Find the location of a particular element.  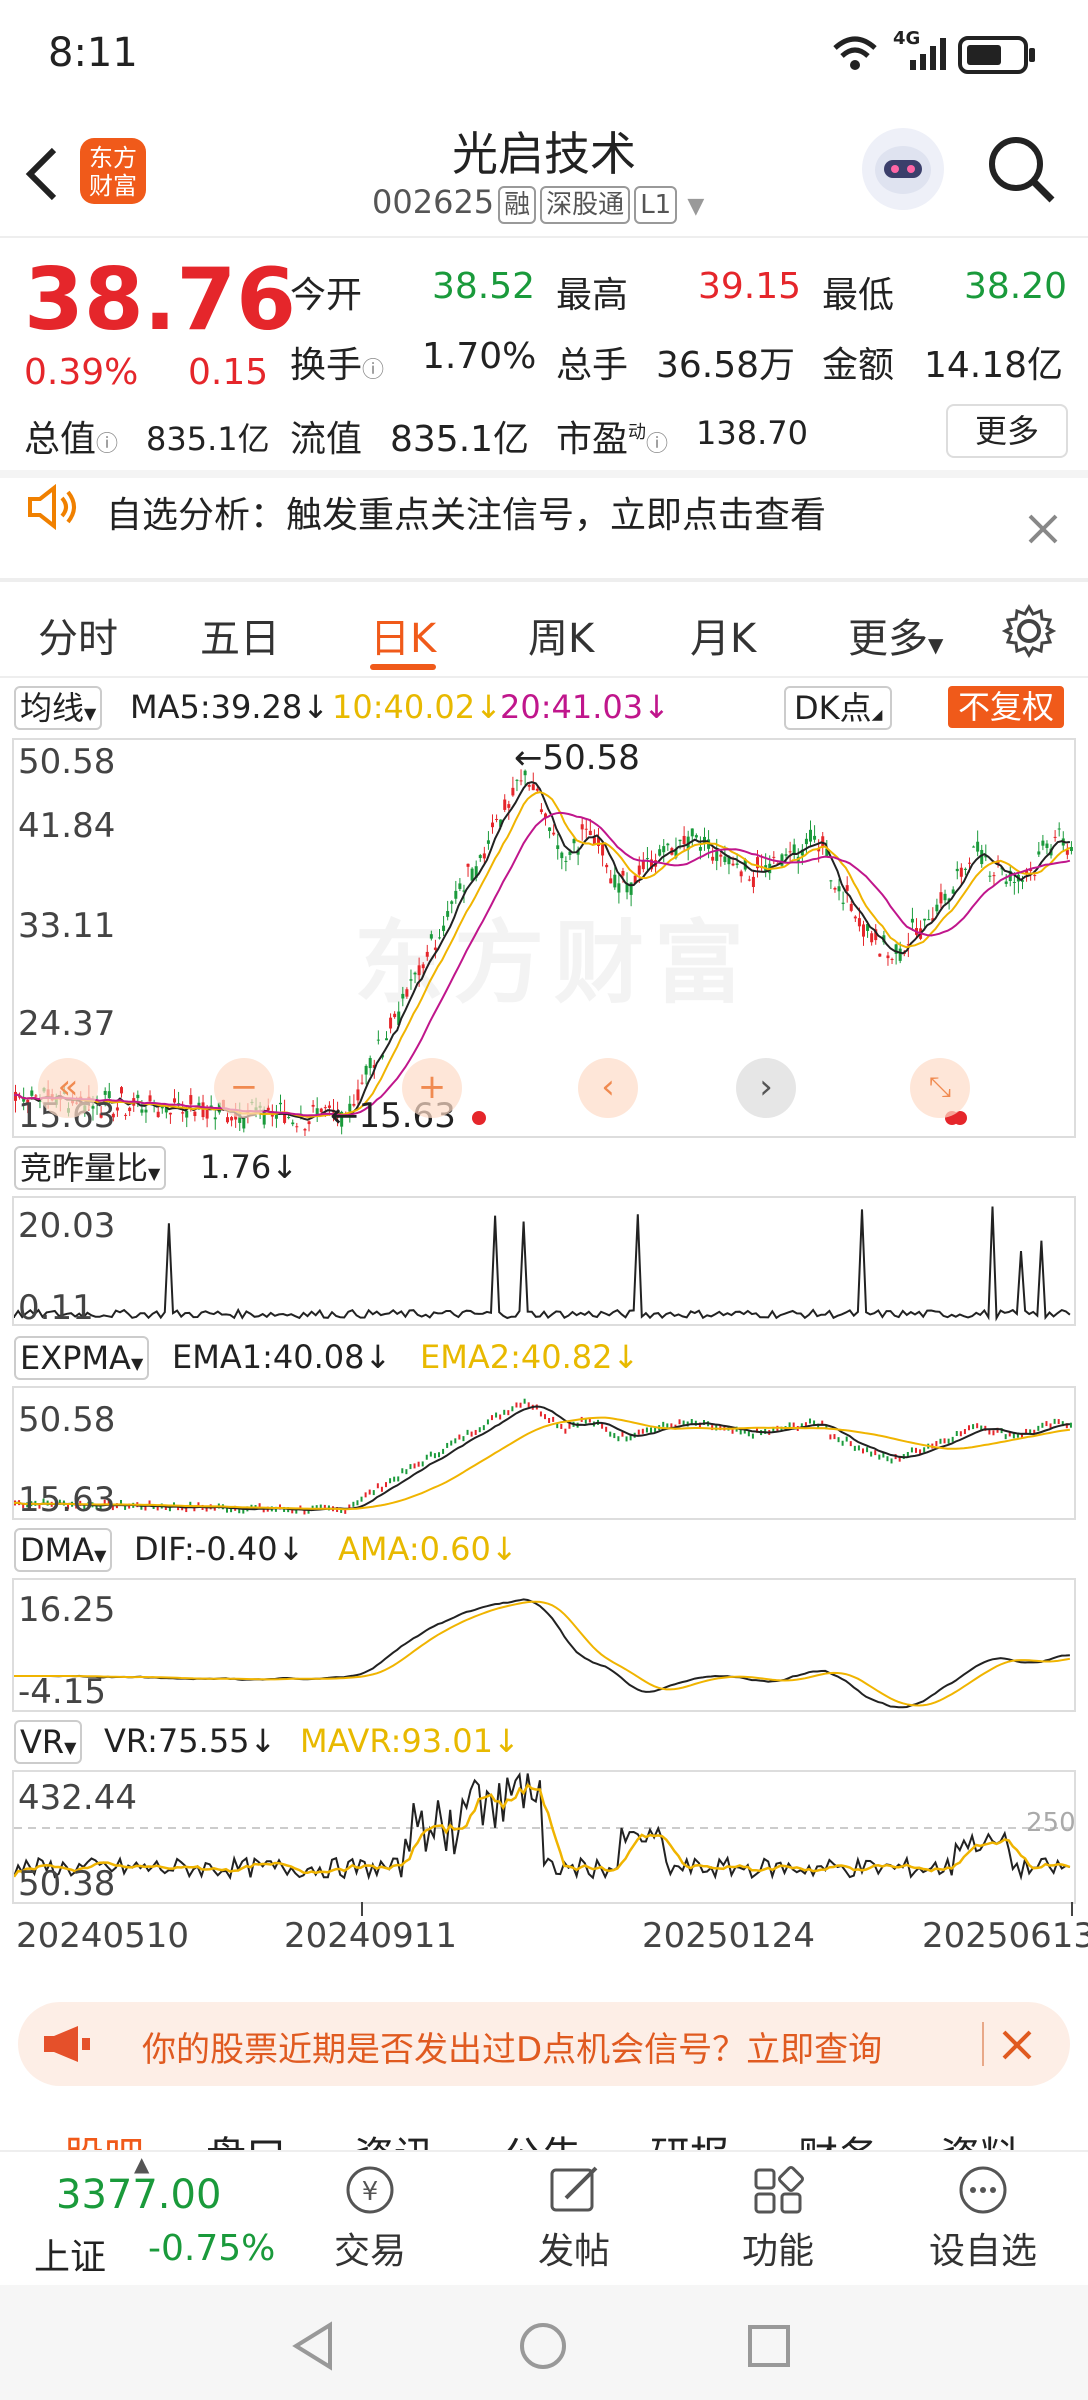

function-button: 功能 is located at coordinates (778, 2222).